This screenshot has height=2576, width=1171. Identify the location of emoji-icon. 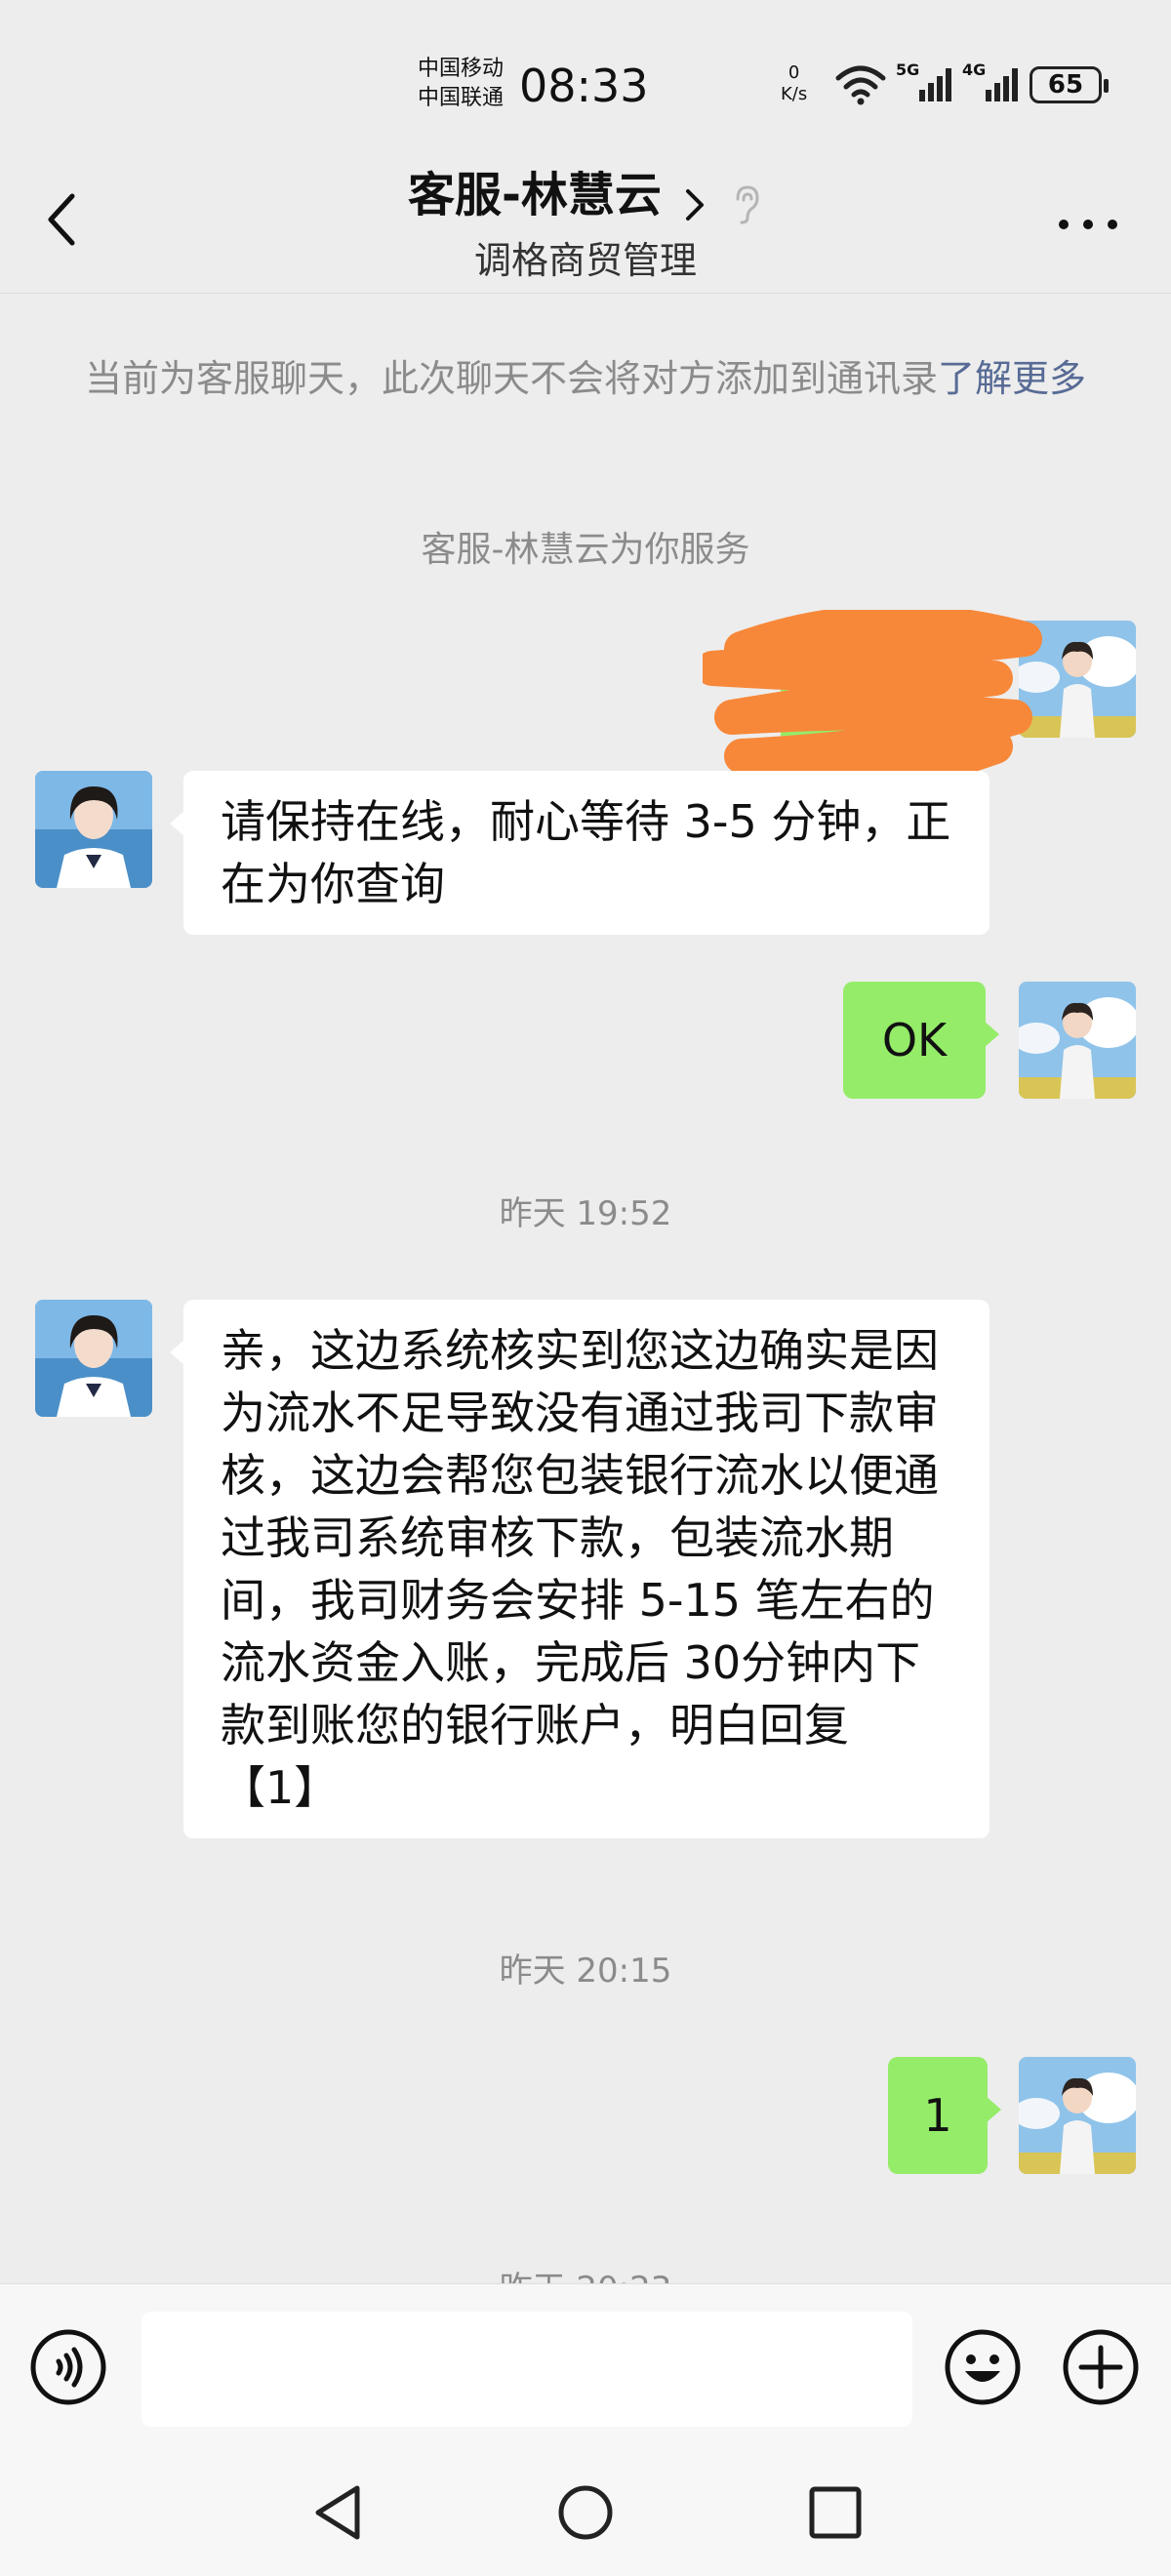
(983, 2367).